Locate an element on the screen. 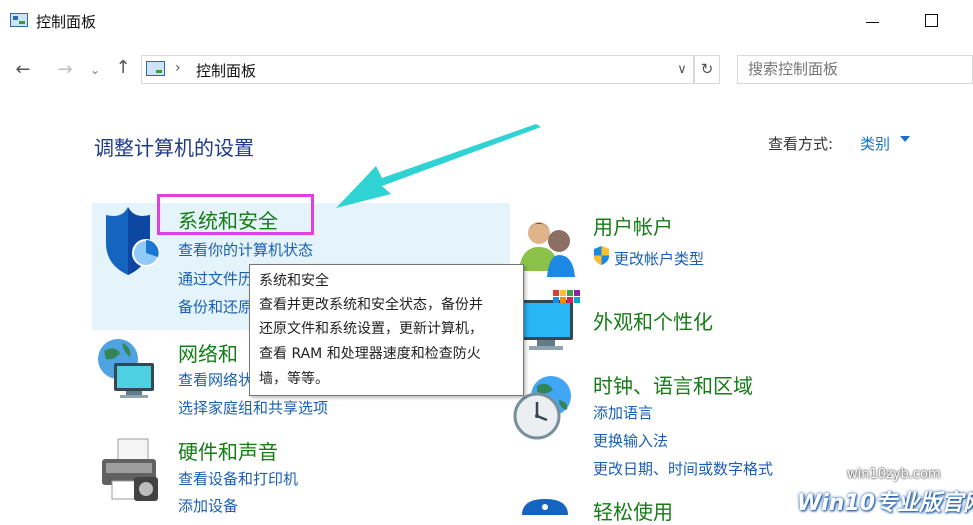 The image size is (973, 525). link-add-device: 添加设备 is located at coordinates (208, 505).